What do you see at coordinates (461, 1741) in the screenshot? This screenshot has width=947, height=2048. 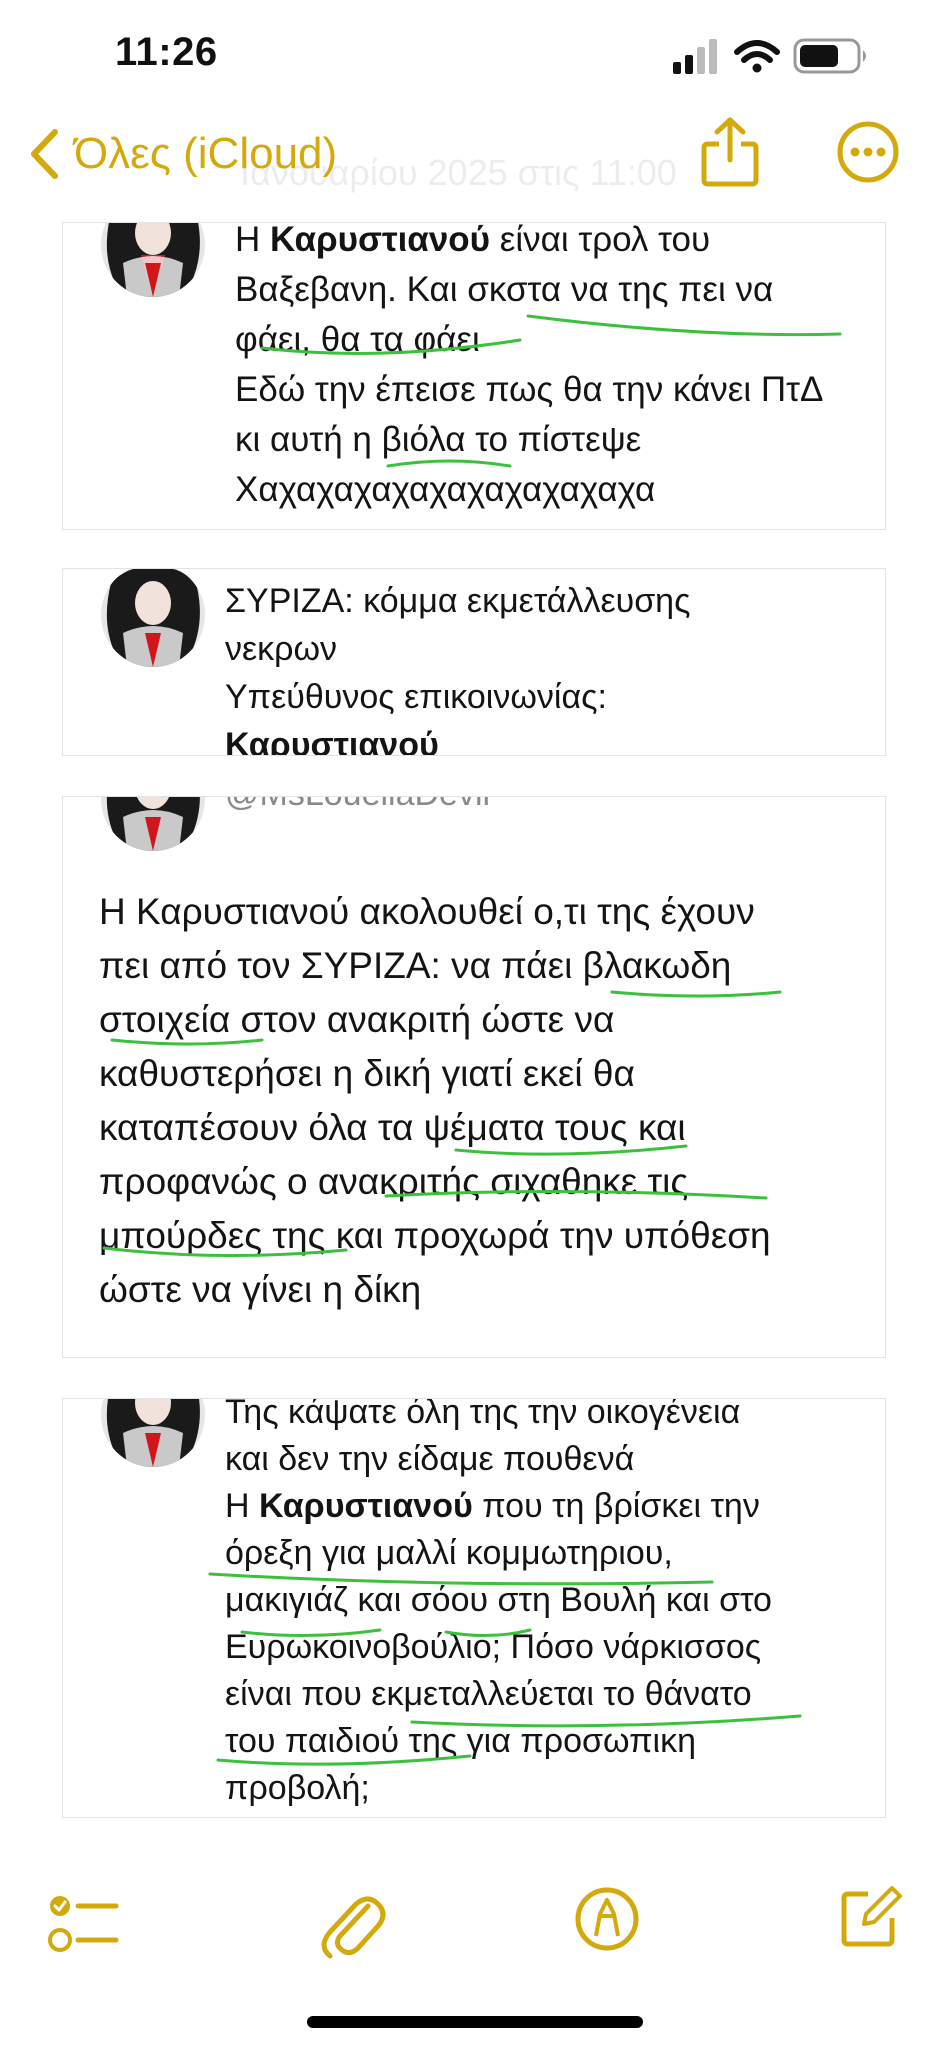 I see `text-line: του παιδιού της για προσωπικη` at bounding box center [461, 1741].